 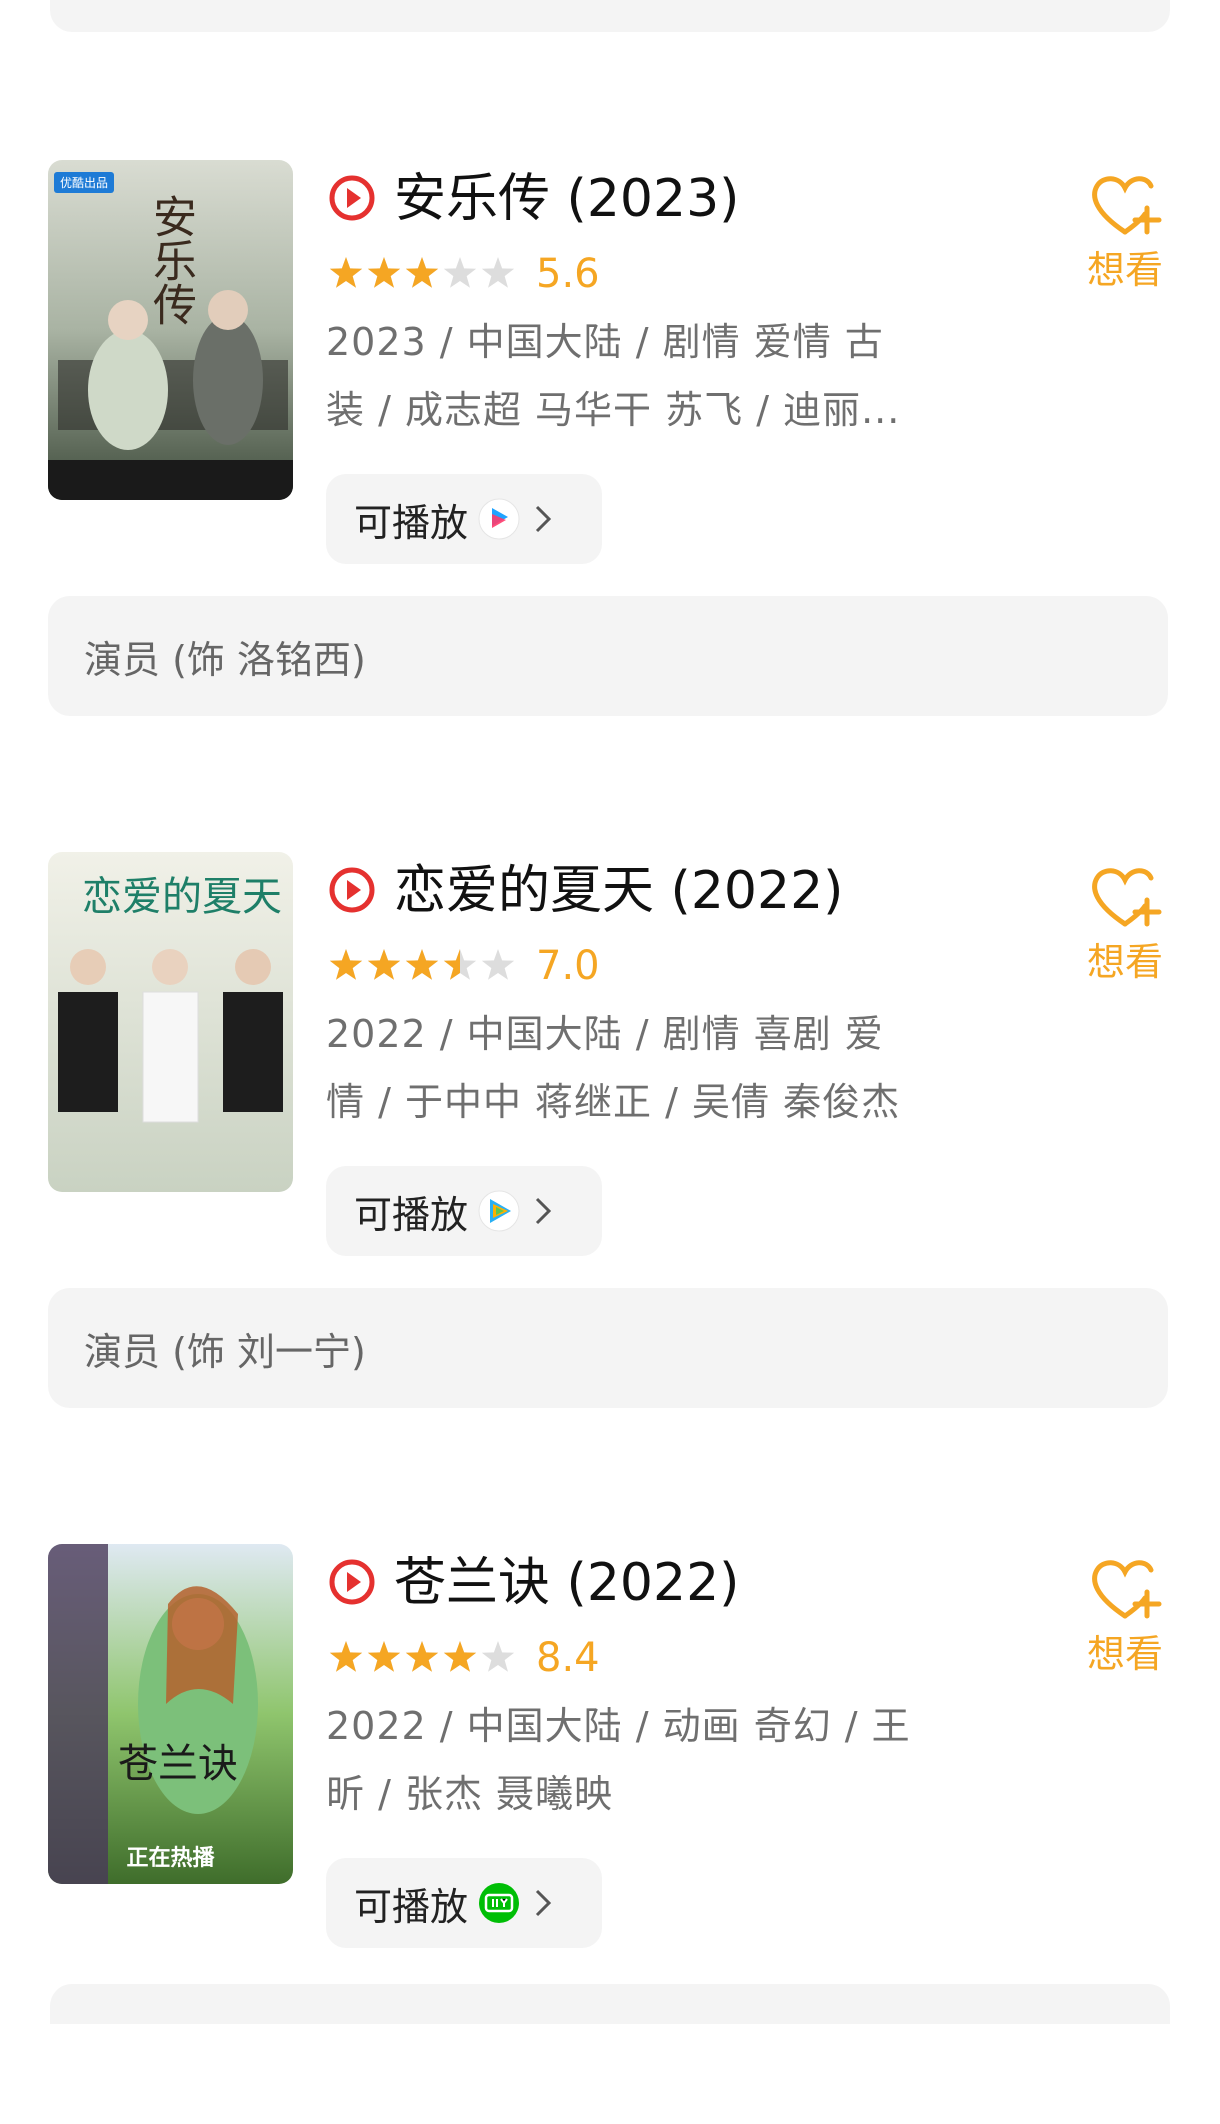 What do you see at coordinates (170, 1022) in the screenshot?
I see `poster-image: 恋爱的夏天` at bounding box center [170, 1022].